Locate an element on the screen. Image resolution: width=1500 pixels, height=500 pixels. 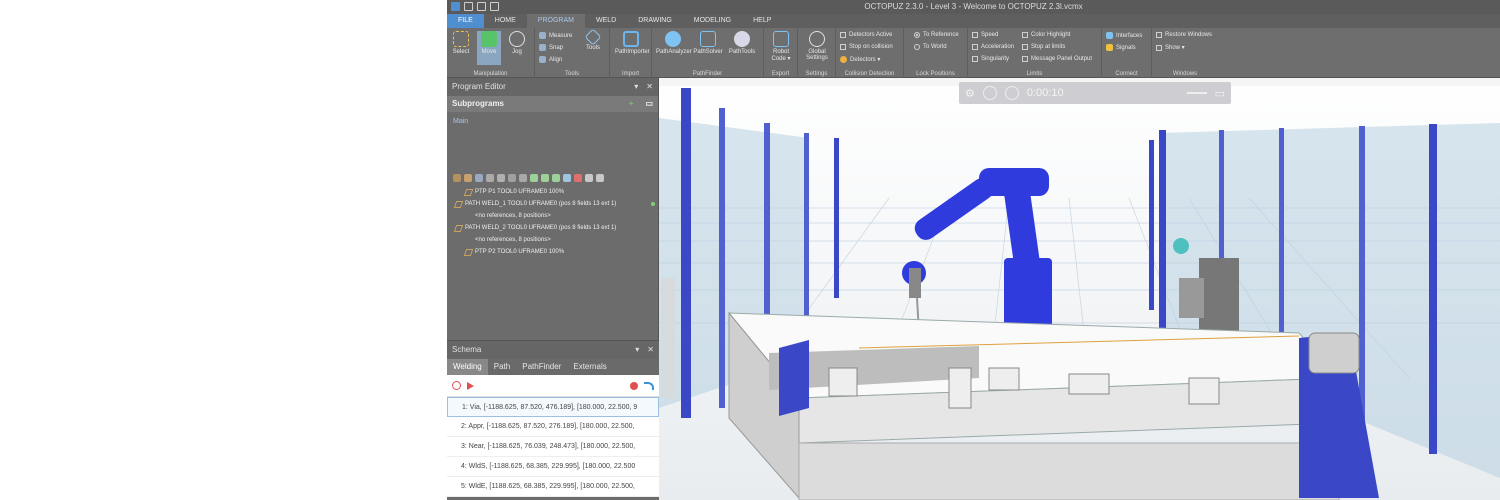
align-button: Align is located at coordinates (550, 59).